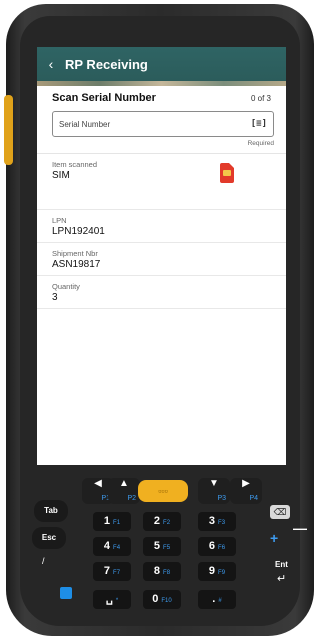 This screenshot has height=640, width=320. I want to click on key-1-label: 1, so click(107, 521).